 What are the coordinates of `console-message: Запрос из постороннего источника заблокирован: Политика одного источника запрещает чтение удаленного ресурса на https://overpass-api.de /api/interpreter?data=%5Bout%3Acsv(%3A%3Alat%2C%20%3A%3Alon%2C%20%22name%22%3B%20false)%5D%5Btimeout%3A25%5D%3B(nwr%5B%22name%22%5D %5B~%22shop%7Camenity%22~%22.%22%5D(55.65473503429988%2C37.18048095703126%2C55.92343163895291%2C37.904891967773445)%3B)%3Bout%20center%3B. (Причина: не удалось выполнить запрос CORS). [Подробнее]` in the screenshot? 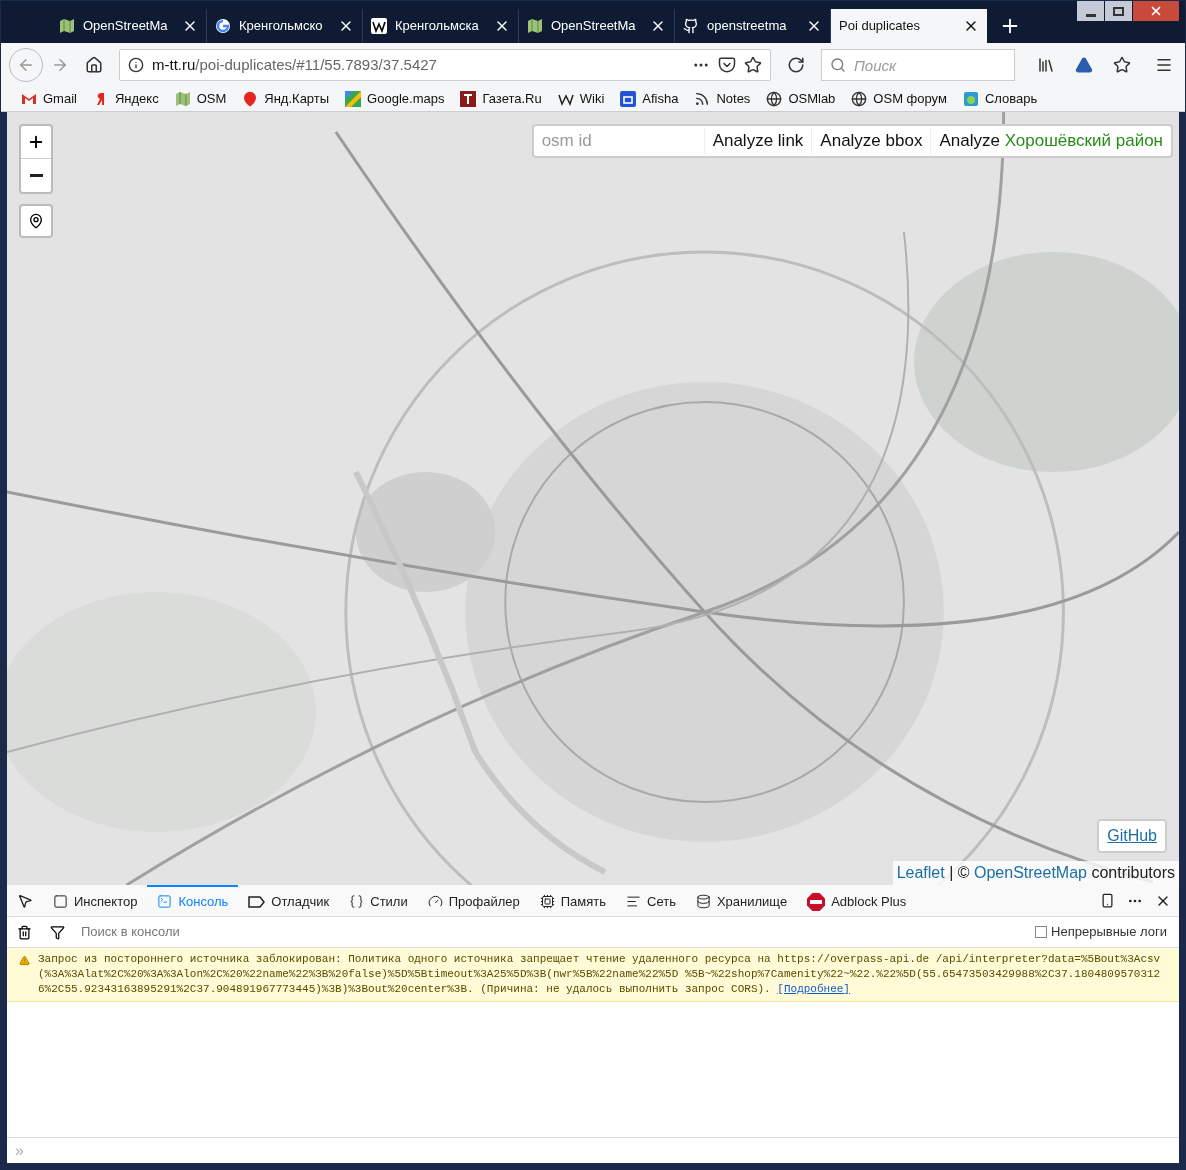 It's located at (600, 974).